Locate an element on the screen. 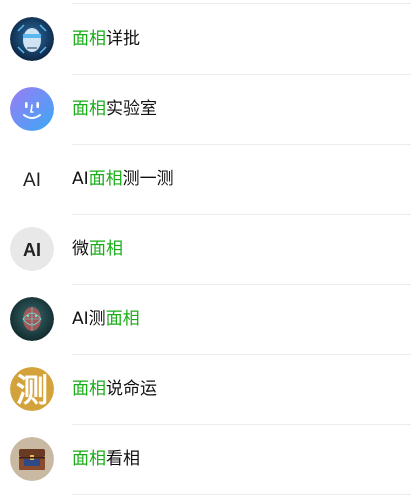 The height and width of the screenshot is (495, 411). result-item-4: AI 微面相 is located at coordinates (205, 249).